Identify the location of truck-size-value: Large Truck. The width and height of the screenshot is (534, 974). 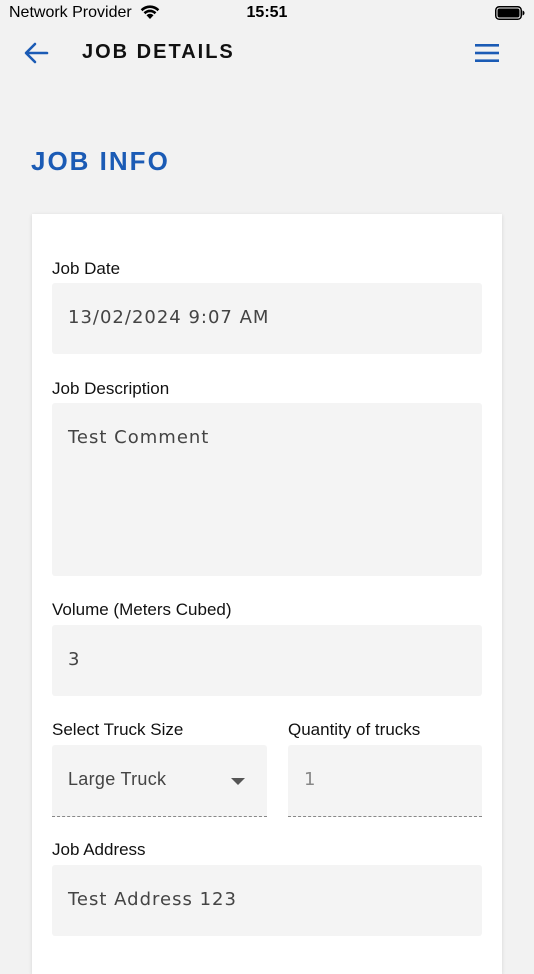
(117, 779).